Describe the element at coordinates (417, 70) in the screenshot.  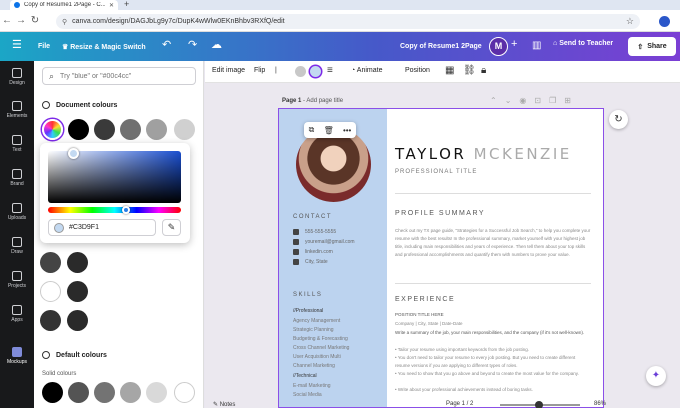
I see `position-button: Position` at that location.